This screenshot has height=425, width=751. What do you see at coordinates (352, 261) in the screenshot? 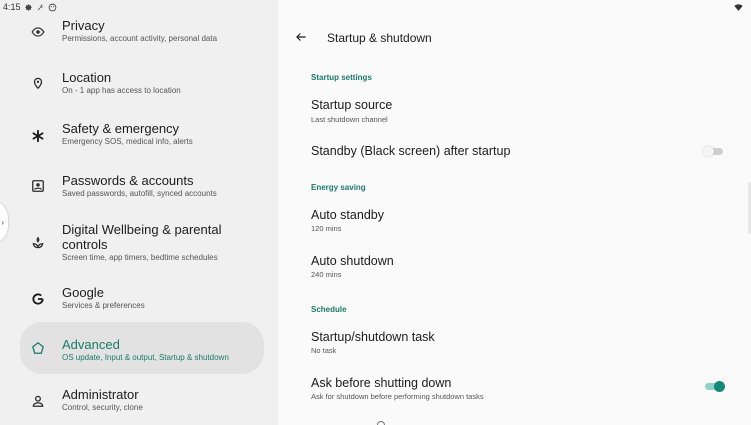
I see `pref-title: Auto shutdown` at bounding box center [352, 261].